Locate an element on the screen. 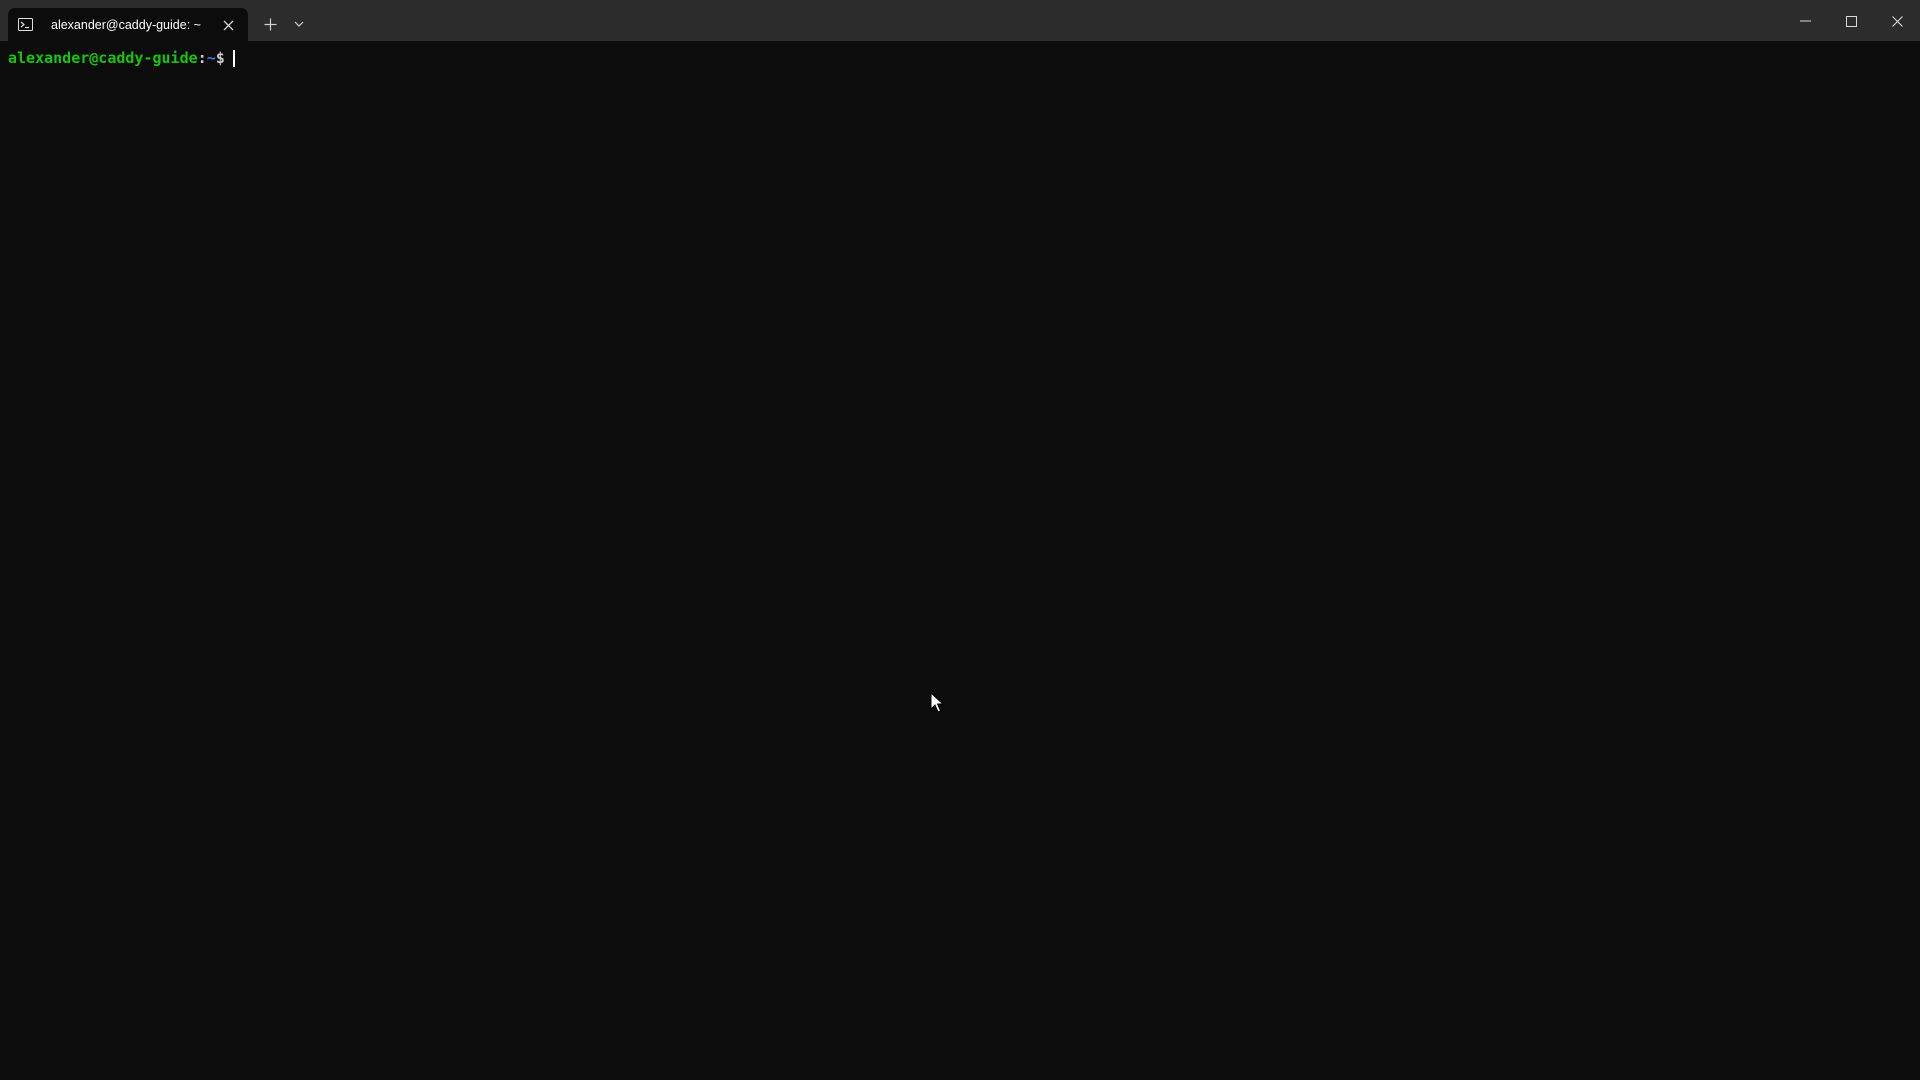 The image size is (1920, 1080). new-tab-button is located at coordinates (270, 24).